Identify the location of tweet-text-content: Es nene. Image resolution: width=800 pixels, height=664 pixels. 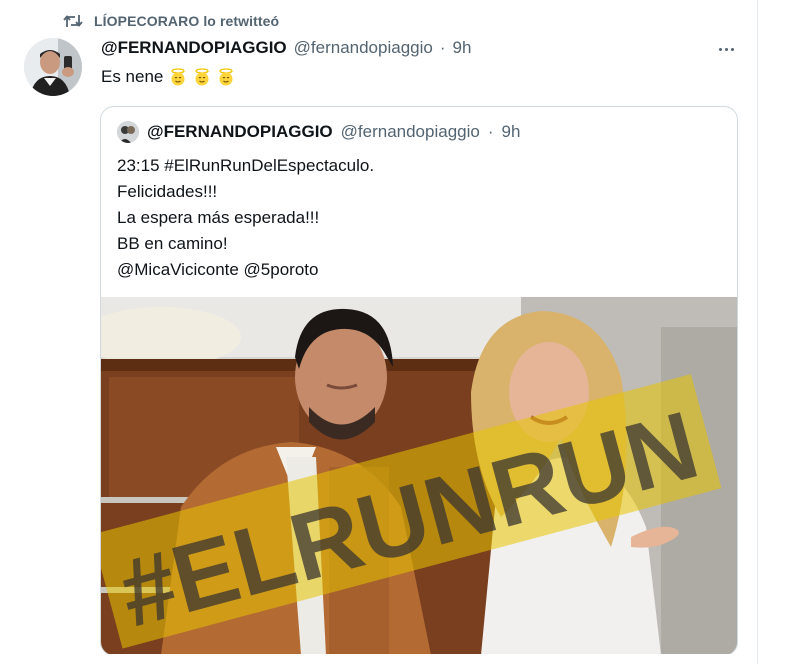
(132, 76).